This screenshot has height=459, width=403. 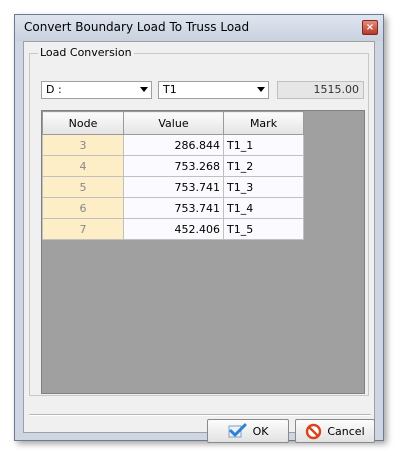 I want to click on table-row: 7 452.406 T1_5, so click(x=173, y=229).